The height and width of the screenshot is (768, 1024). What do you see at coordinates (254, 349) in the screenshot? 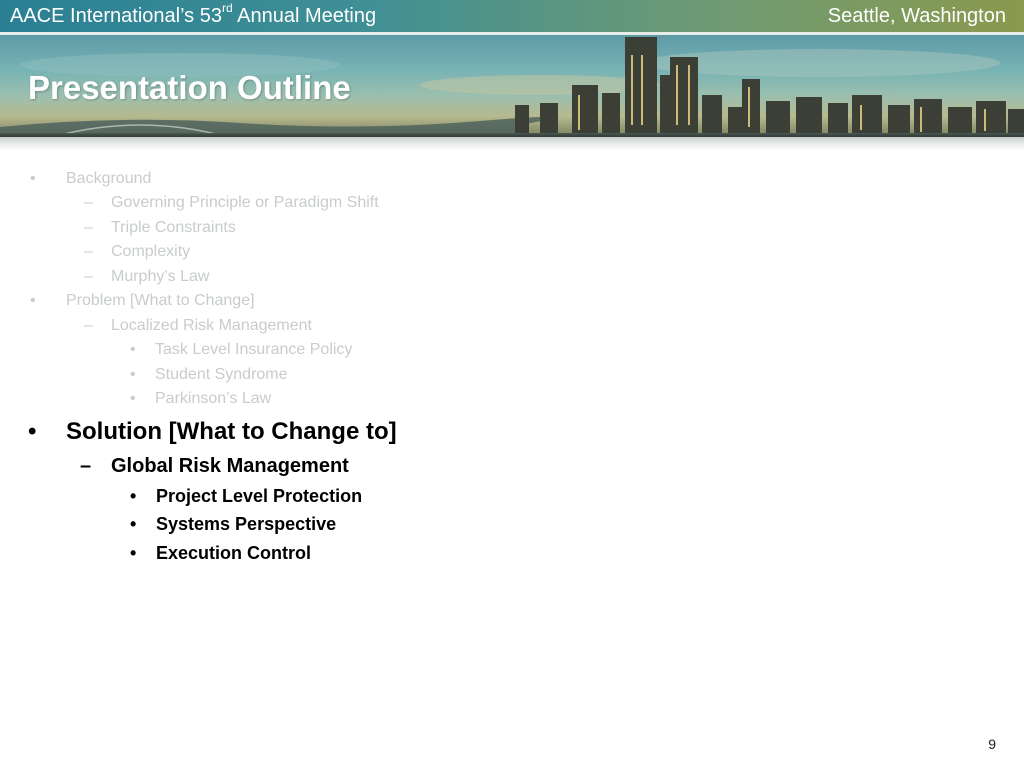
I see `outline-text: Task Level Insurance Policy` at bounding box center [254, 349].